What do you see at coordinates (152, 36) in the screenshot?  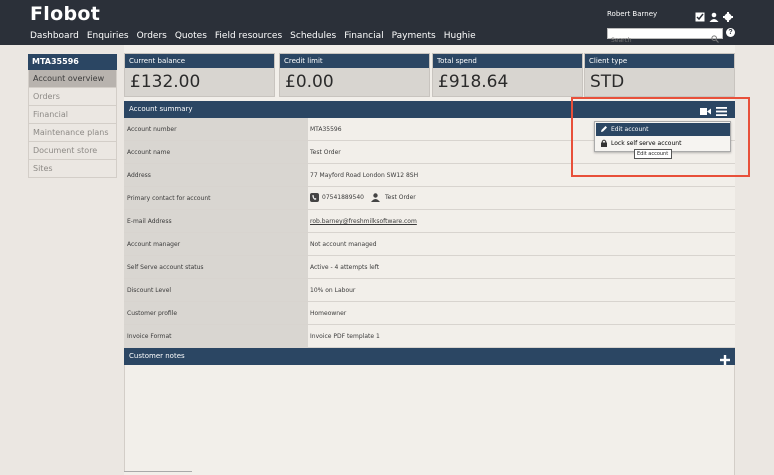 I see `nav-orders: Orders` at bounding box center [152, 36].